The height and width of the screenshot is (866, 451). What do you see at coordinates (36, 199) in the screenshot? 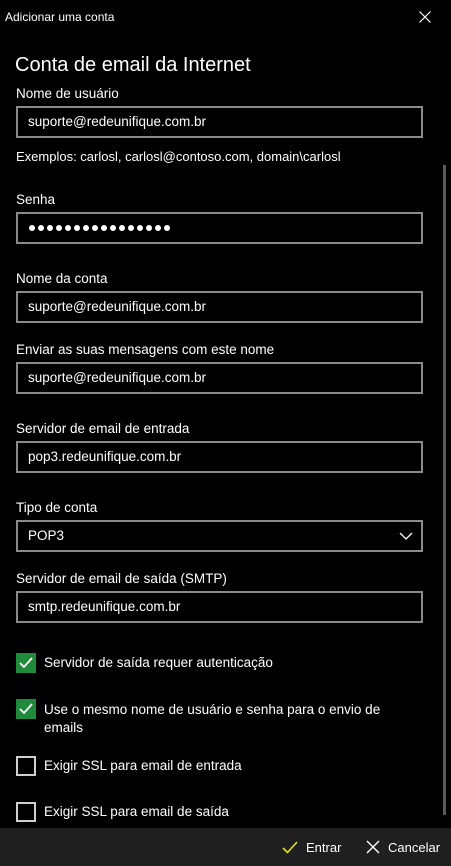
I see `password-label: Senha` at bounding box center [36, 199].